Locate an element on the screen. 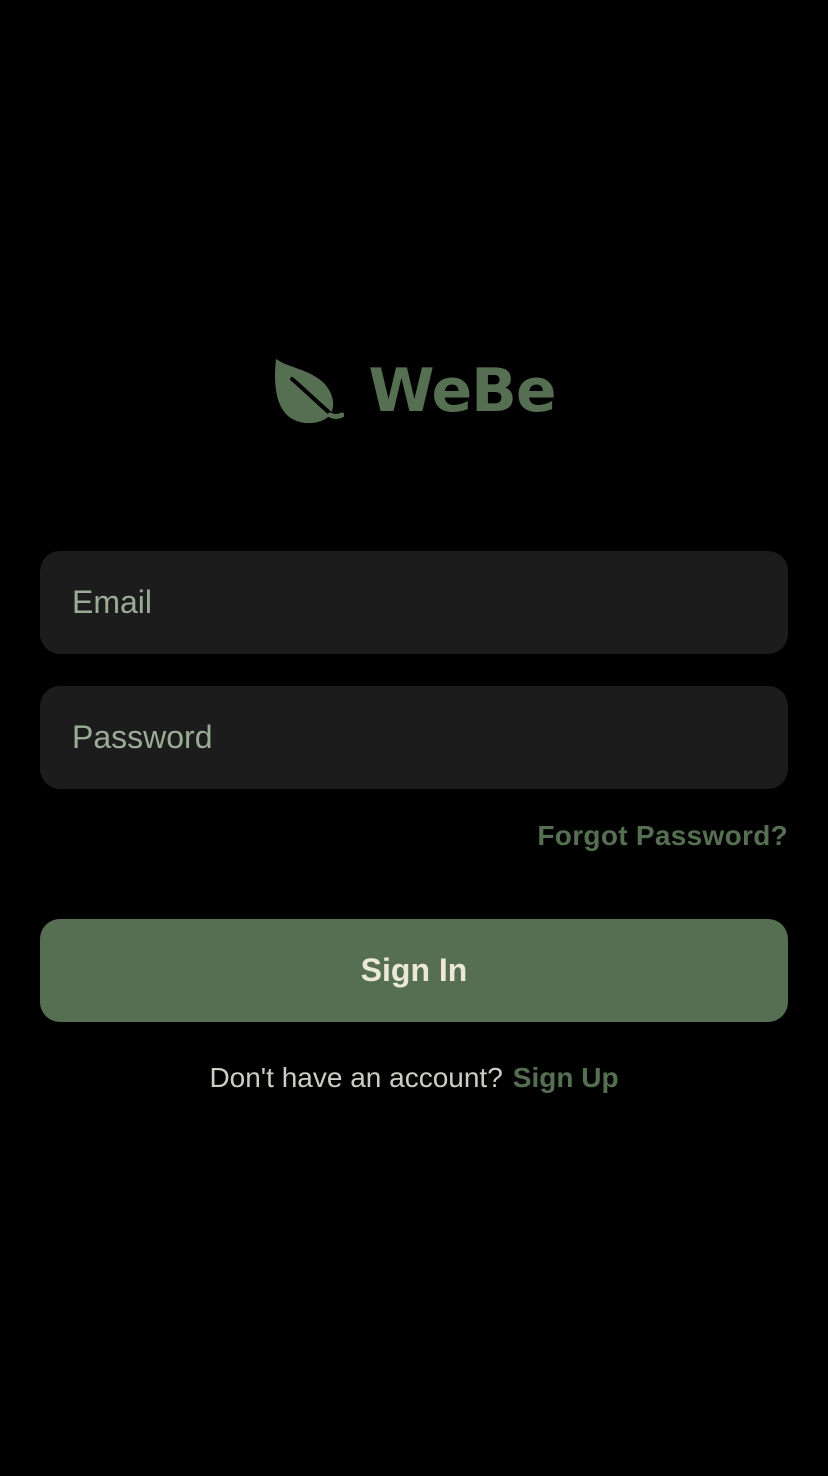 This screenshot has width=828, height=1476. password-input is located at coordinates (414, 737).